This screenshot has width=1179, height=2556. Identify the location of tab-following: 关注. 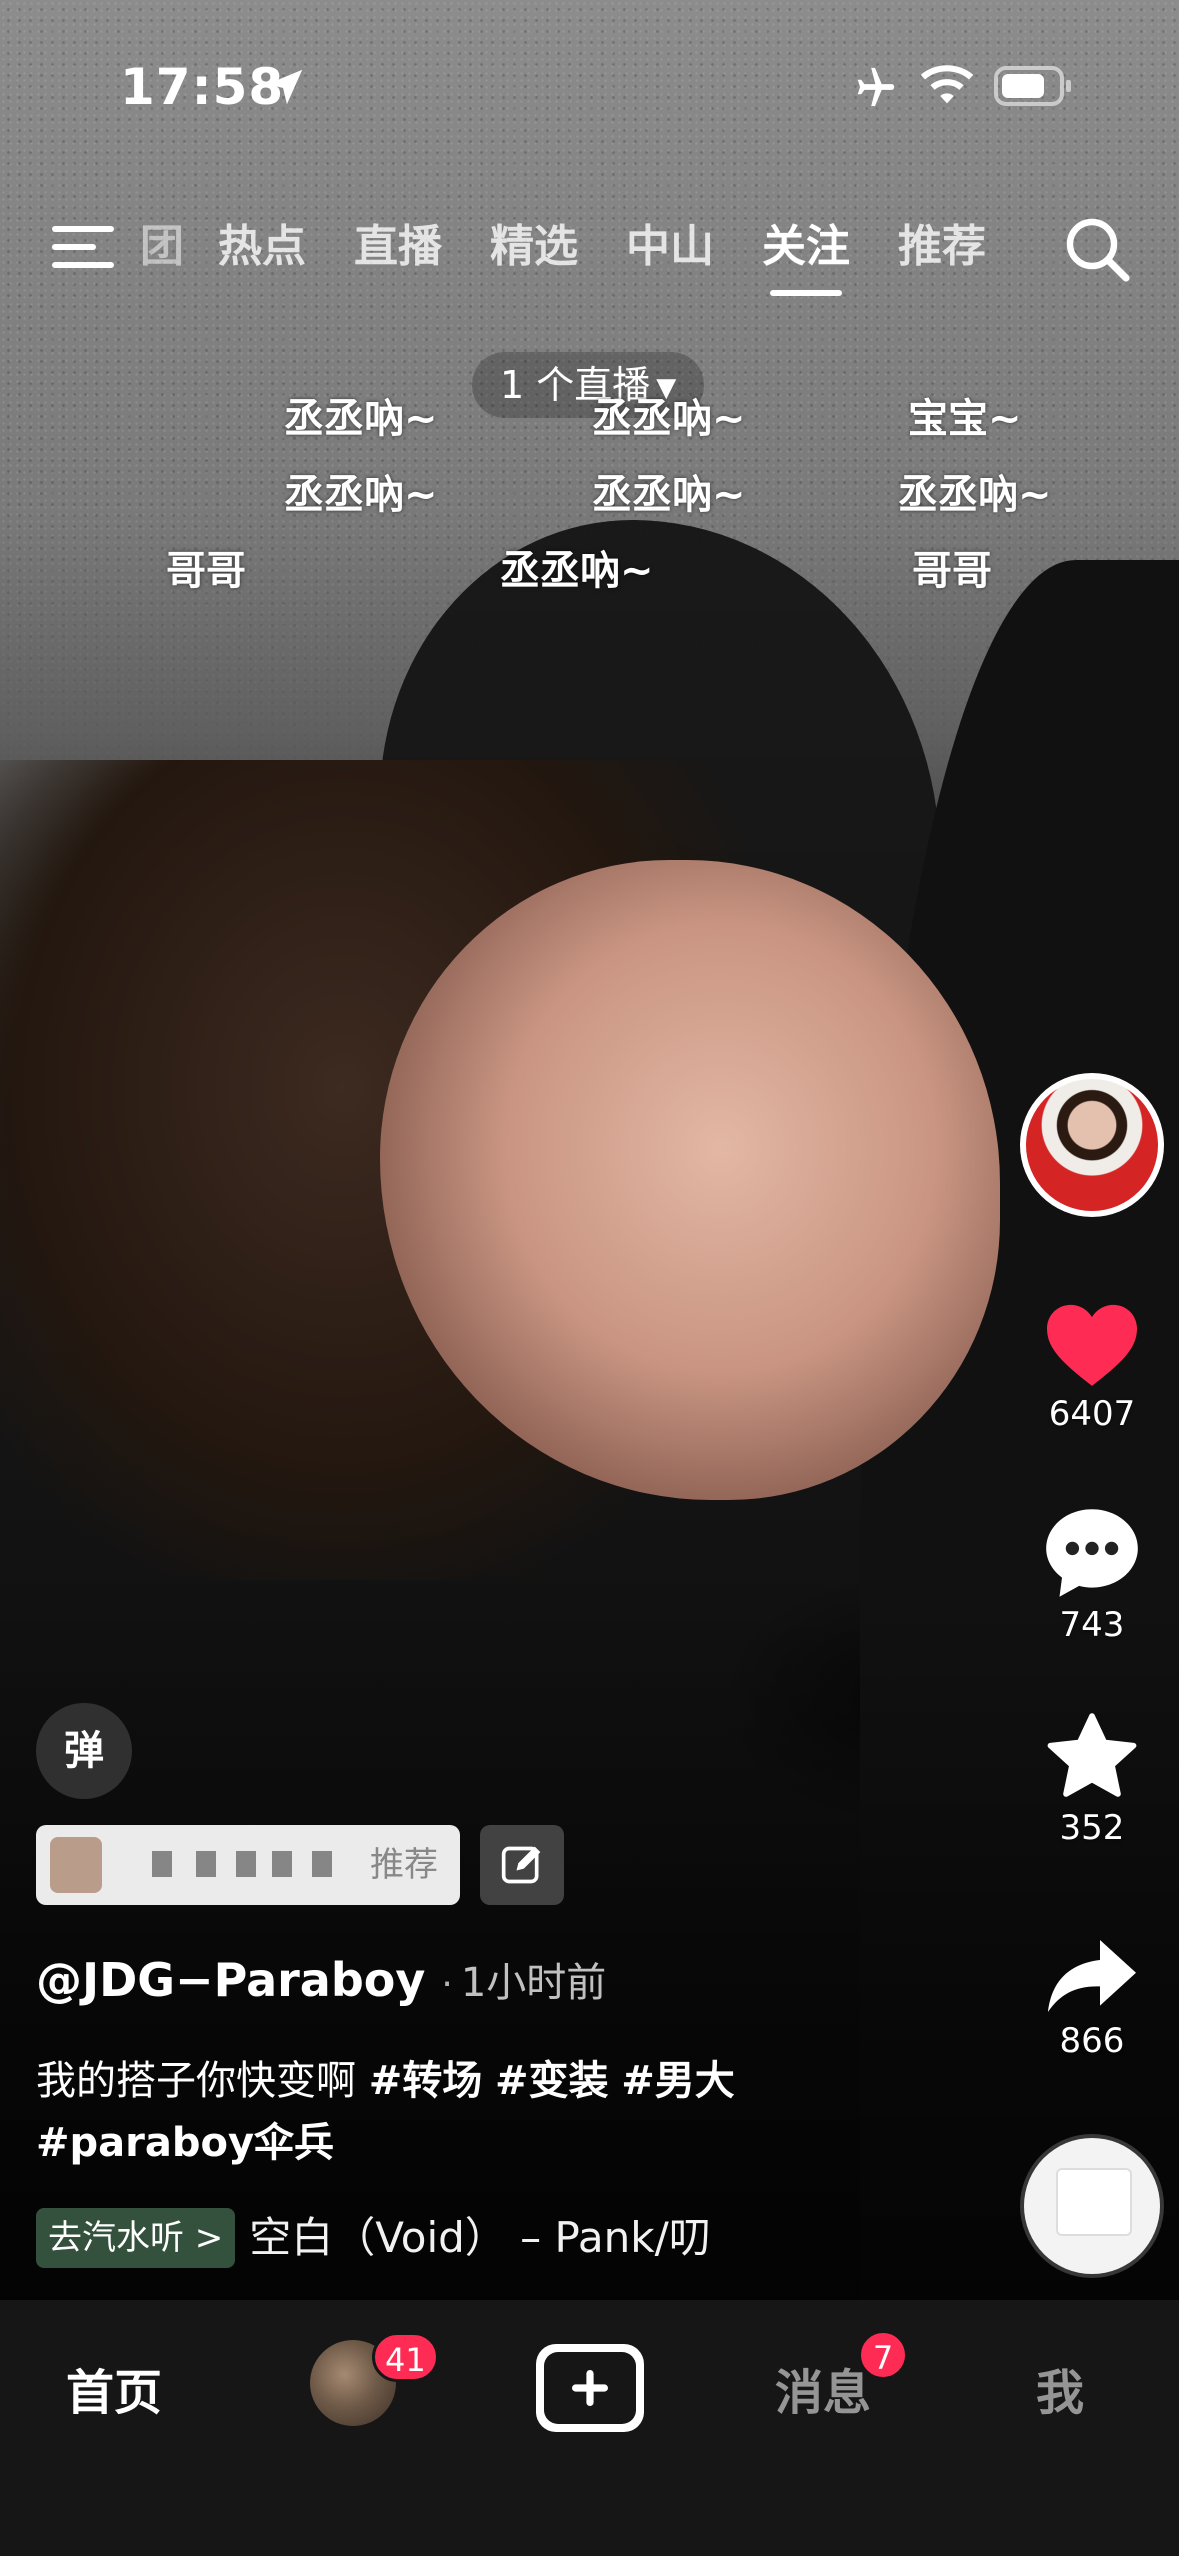
(806, 254).